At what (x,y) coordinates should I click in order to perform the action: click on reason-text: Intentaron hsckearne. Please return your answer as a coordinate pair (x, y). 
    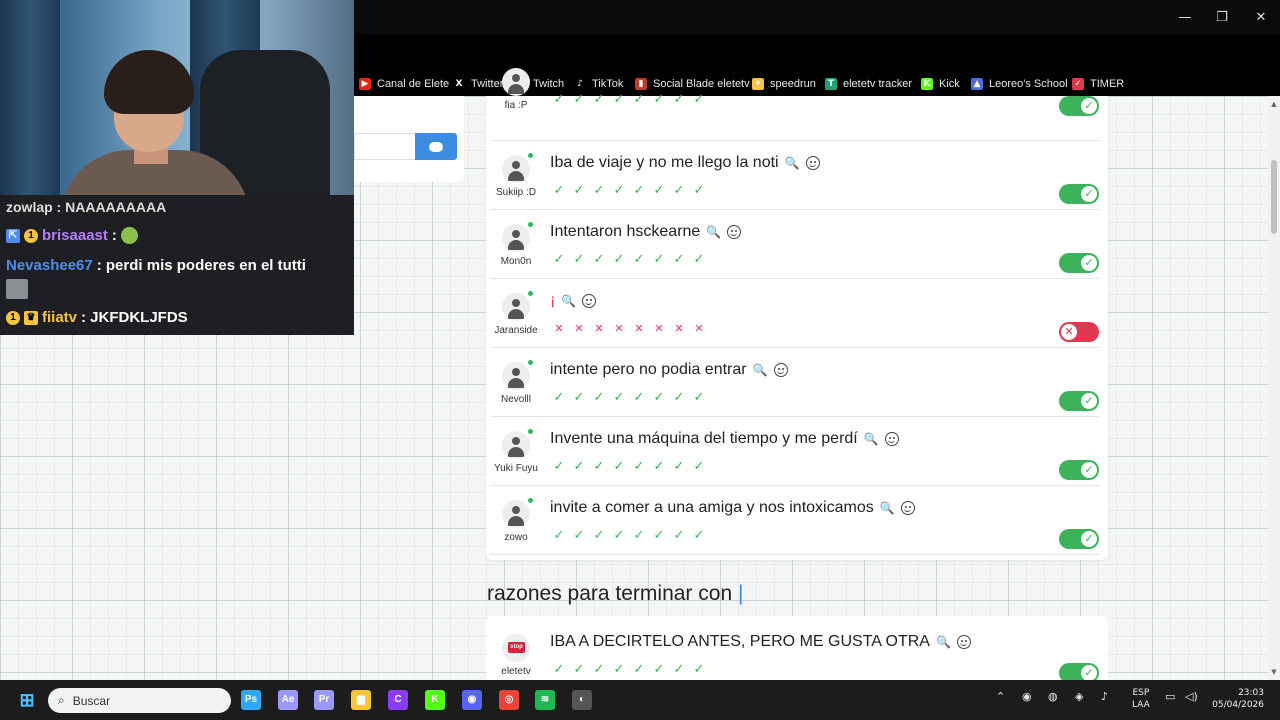
    Looking at the image, I should click on (625, 231).